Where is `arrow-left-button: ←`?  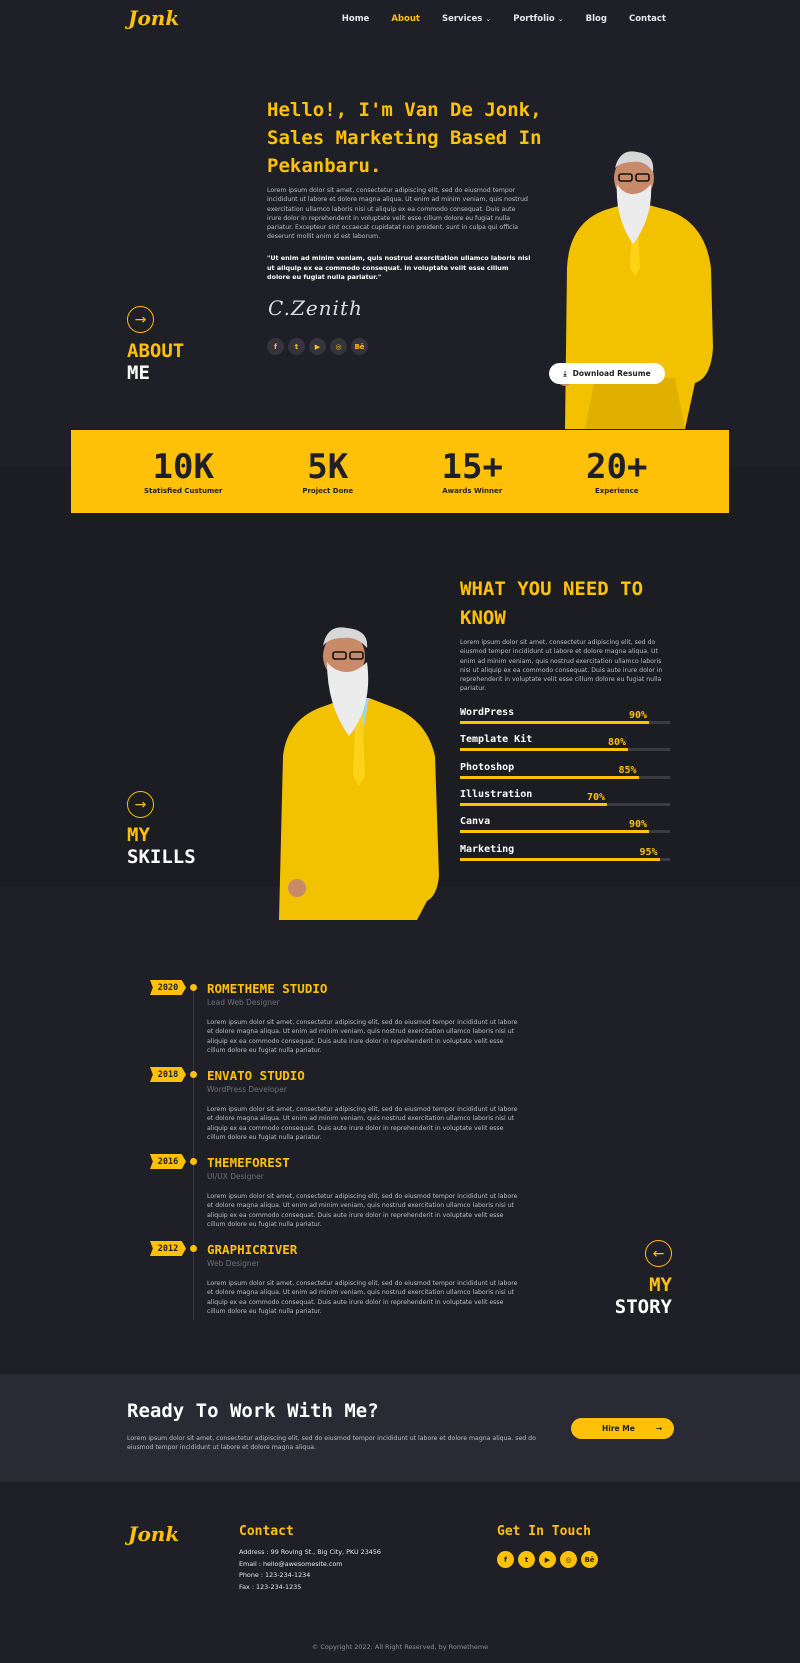
arrow-left-button: ← is located at coordinates (658, 1253).